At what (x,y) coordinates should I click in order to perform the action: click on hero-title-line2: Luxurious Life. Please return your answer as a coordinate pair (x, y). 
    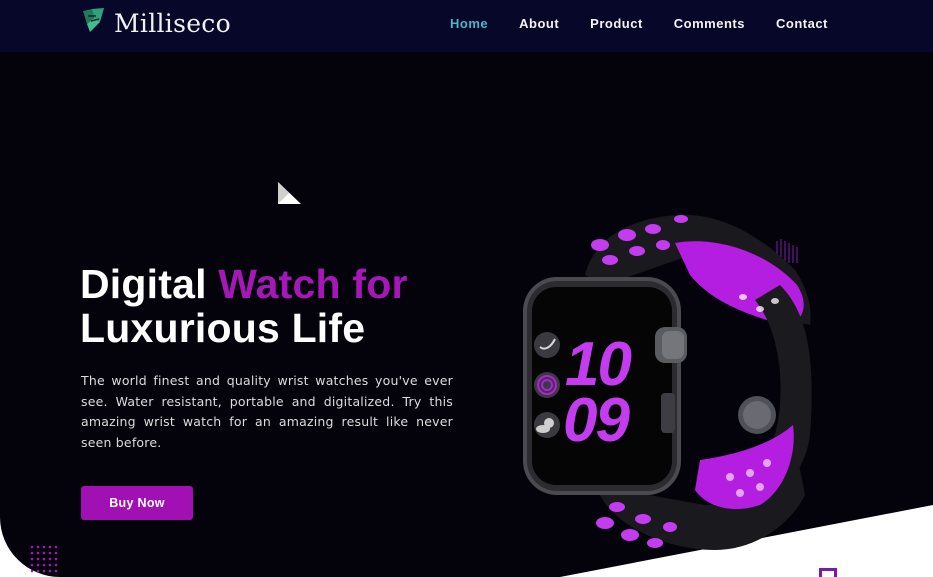
    Looking at the image, I should click on (223, 328).